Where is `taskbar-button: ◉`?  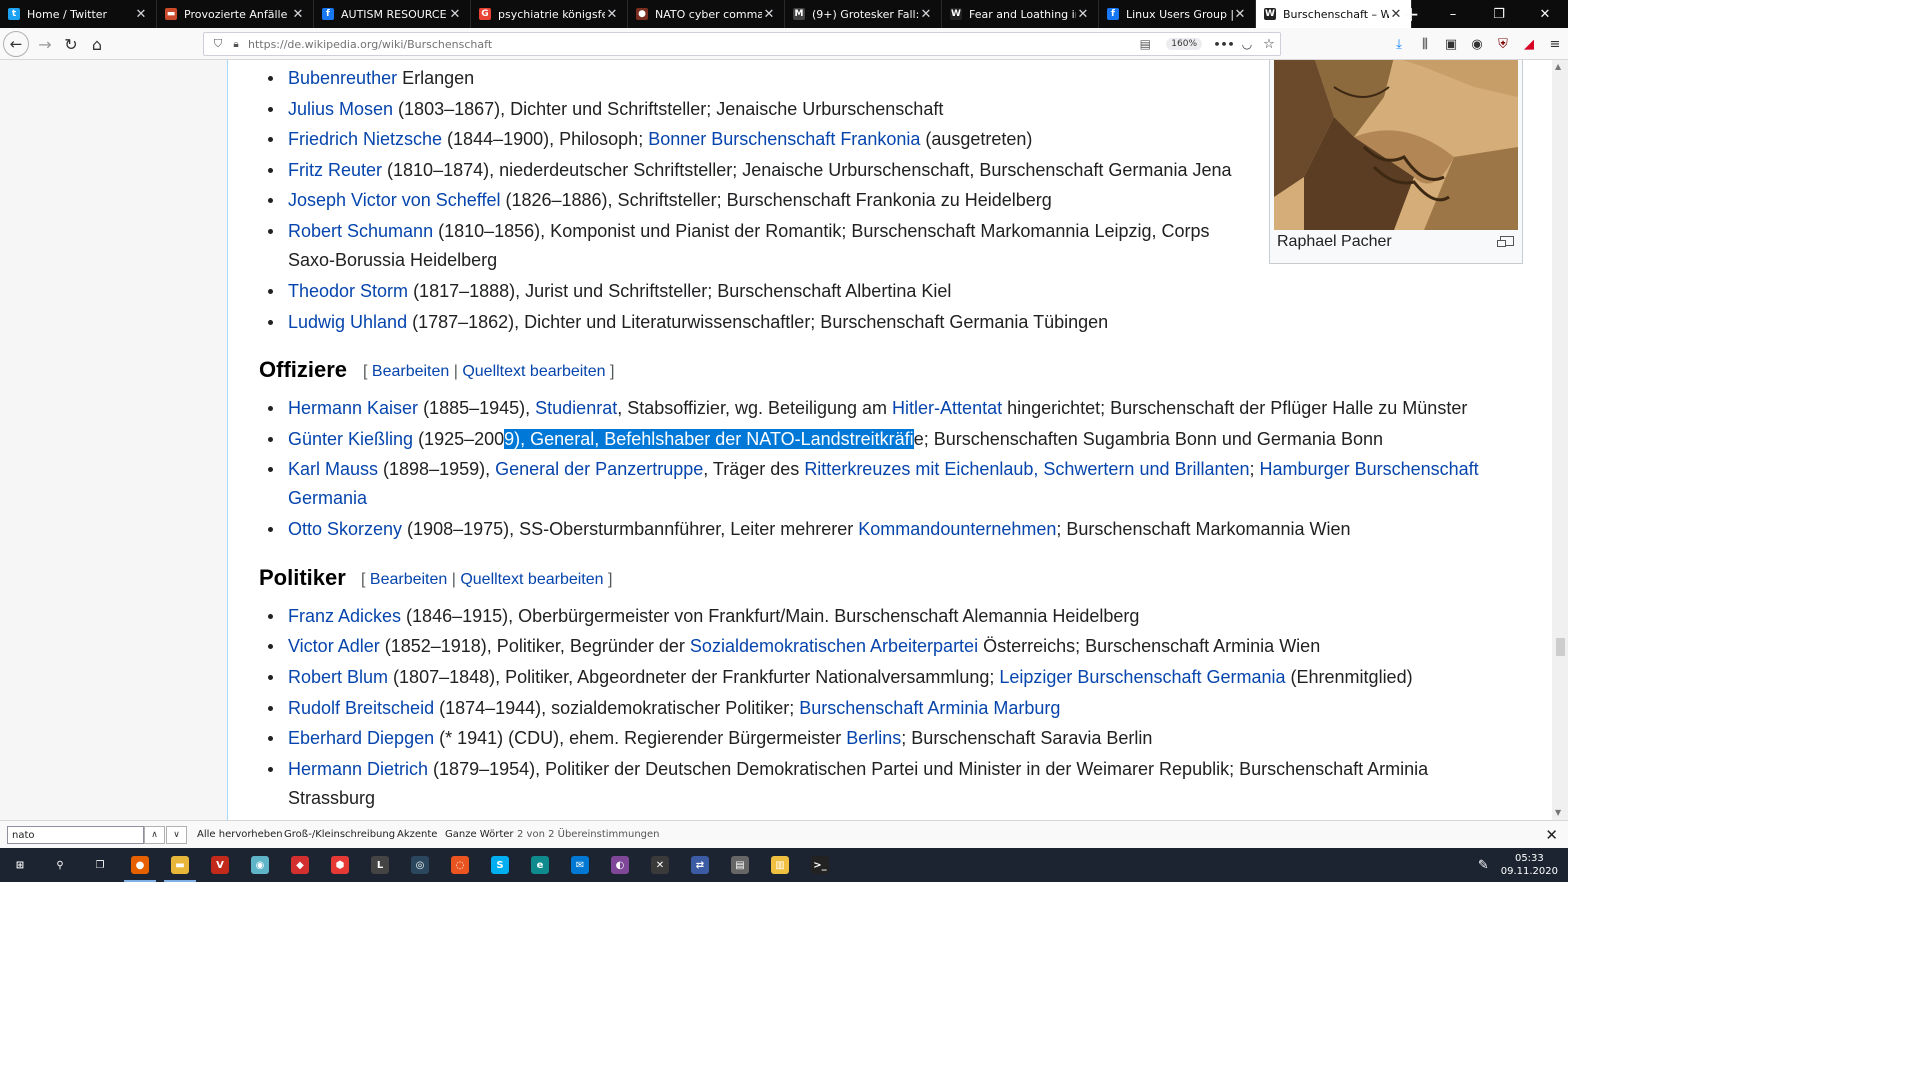 taskbar-button: ◉ is located at coordinates (260, 865).